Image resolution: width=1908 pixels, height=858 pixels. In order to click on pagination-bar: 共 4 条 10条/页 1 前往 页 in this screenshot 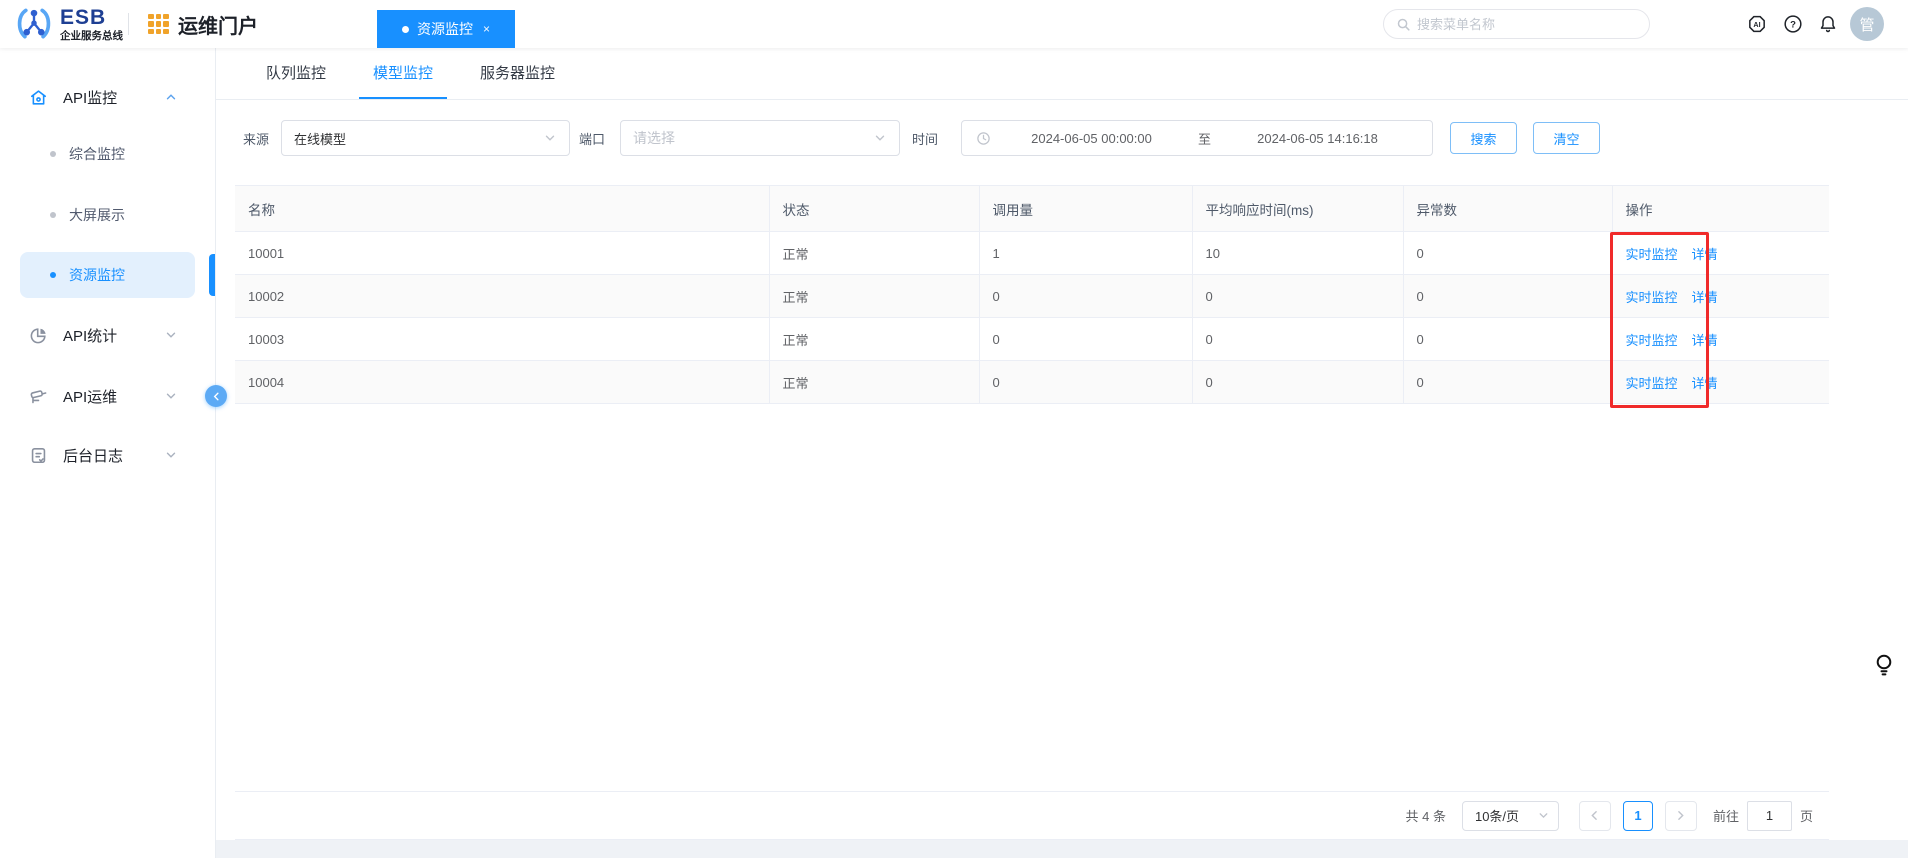, I will do `click(1032, 815)`.